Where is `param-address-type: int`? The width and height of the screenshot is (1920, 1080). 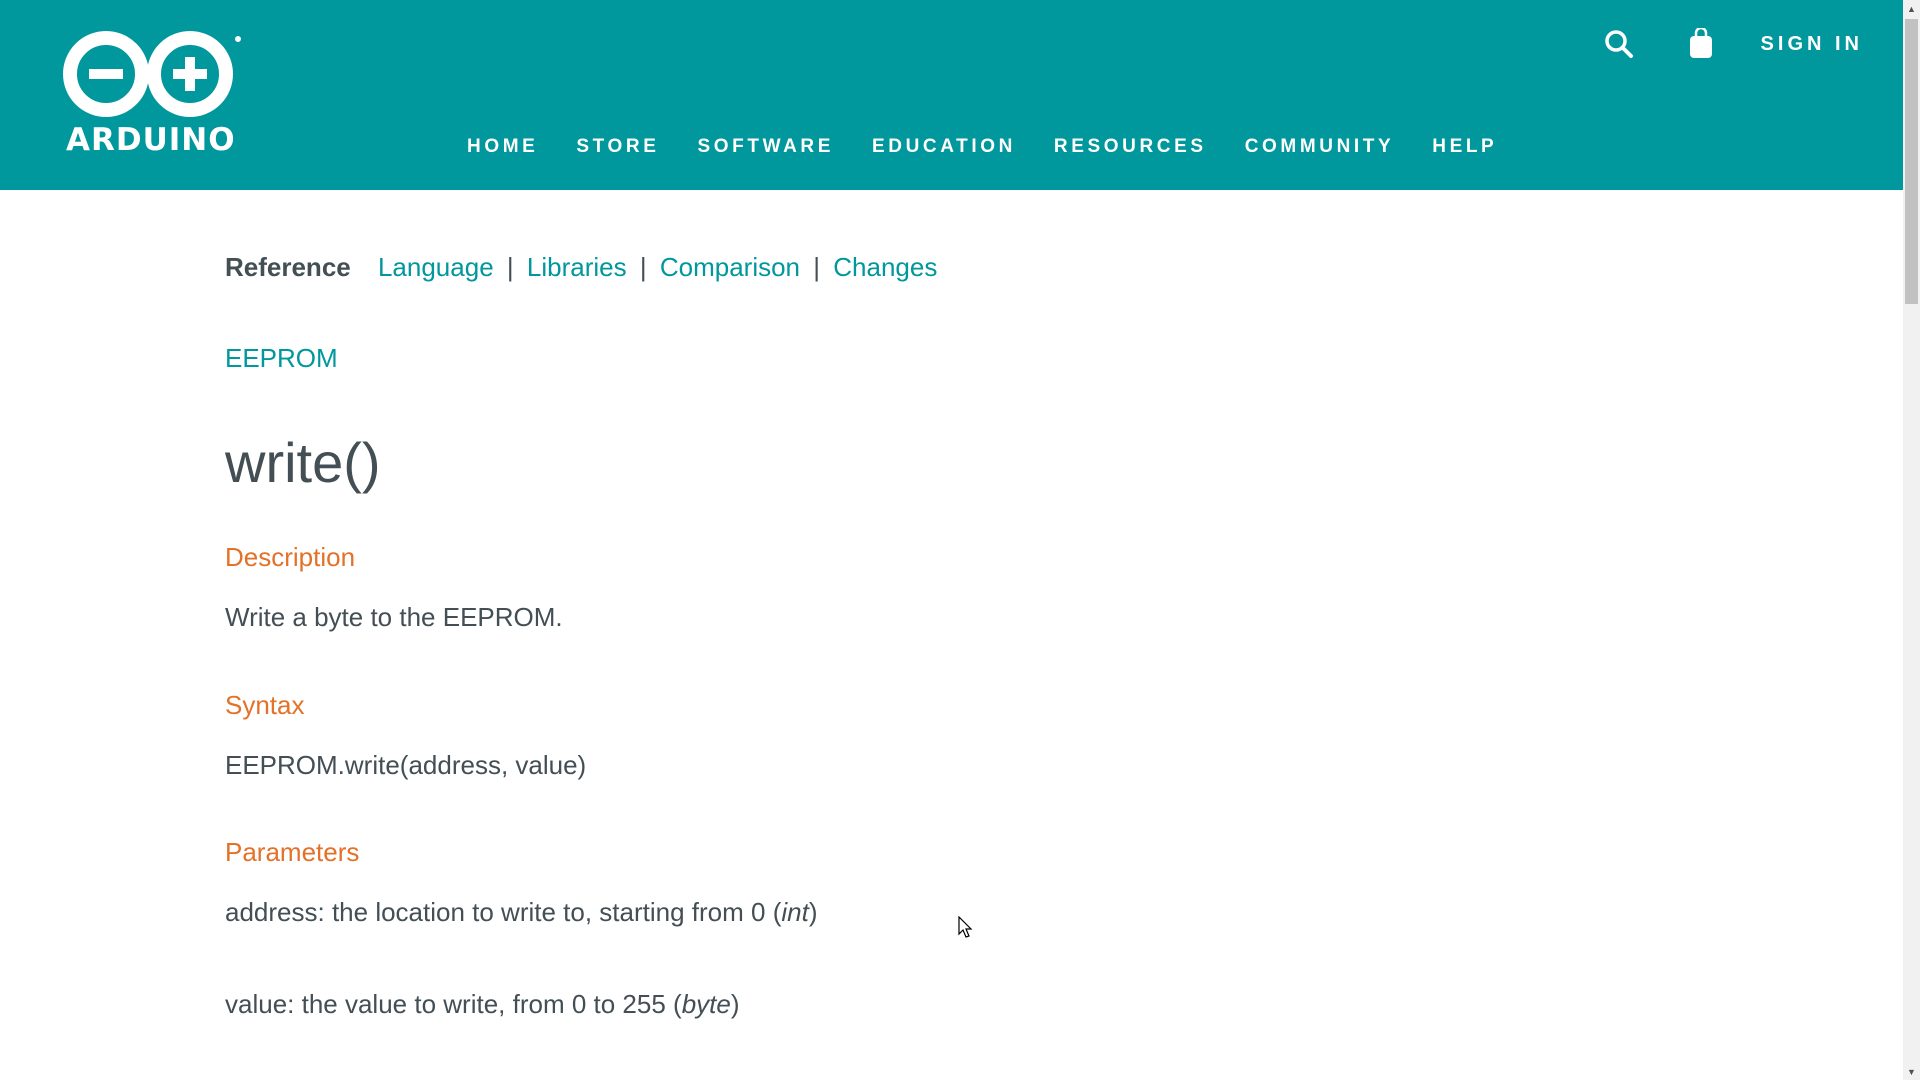
param-address-type: int is located at coordinates (795, 912).